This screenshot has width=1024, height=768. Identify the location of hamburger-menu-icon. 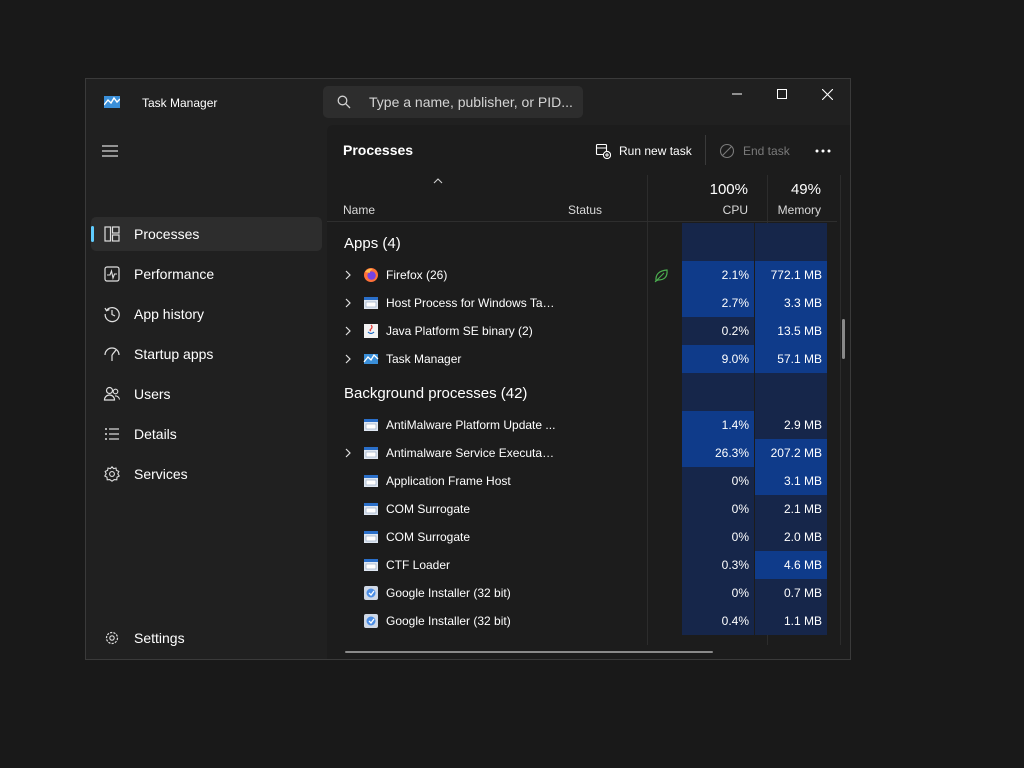
(110, 151).